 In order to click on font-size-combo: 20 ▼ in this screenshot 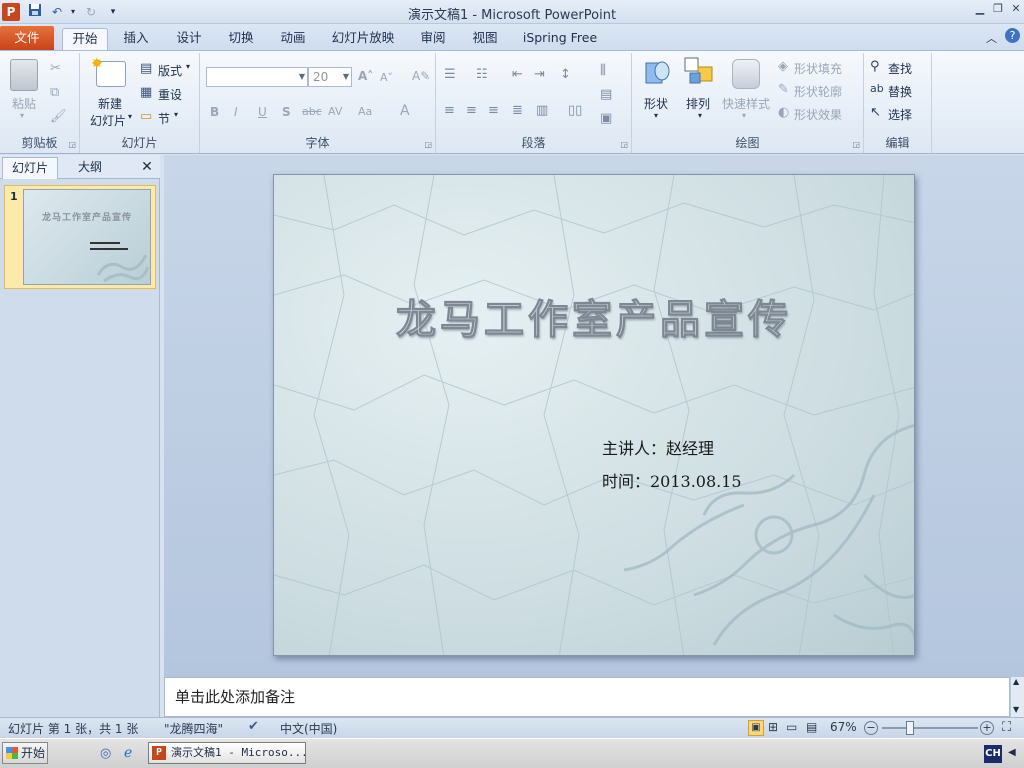, I will do `click(330, 77)`.